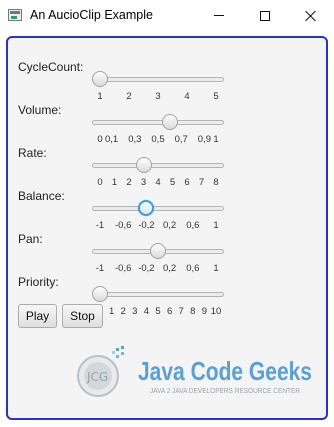 Image resolution: width=334 pixels, height=427 pixels. I want to click on priority-tick-label: 6, so click(169, 311).